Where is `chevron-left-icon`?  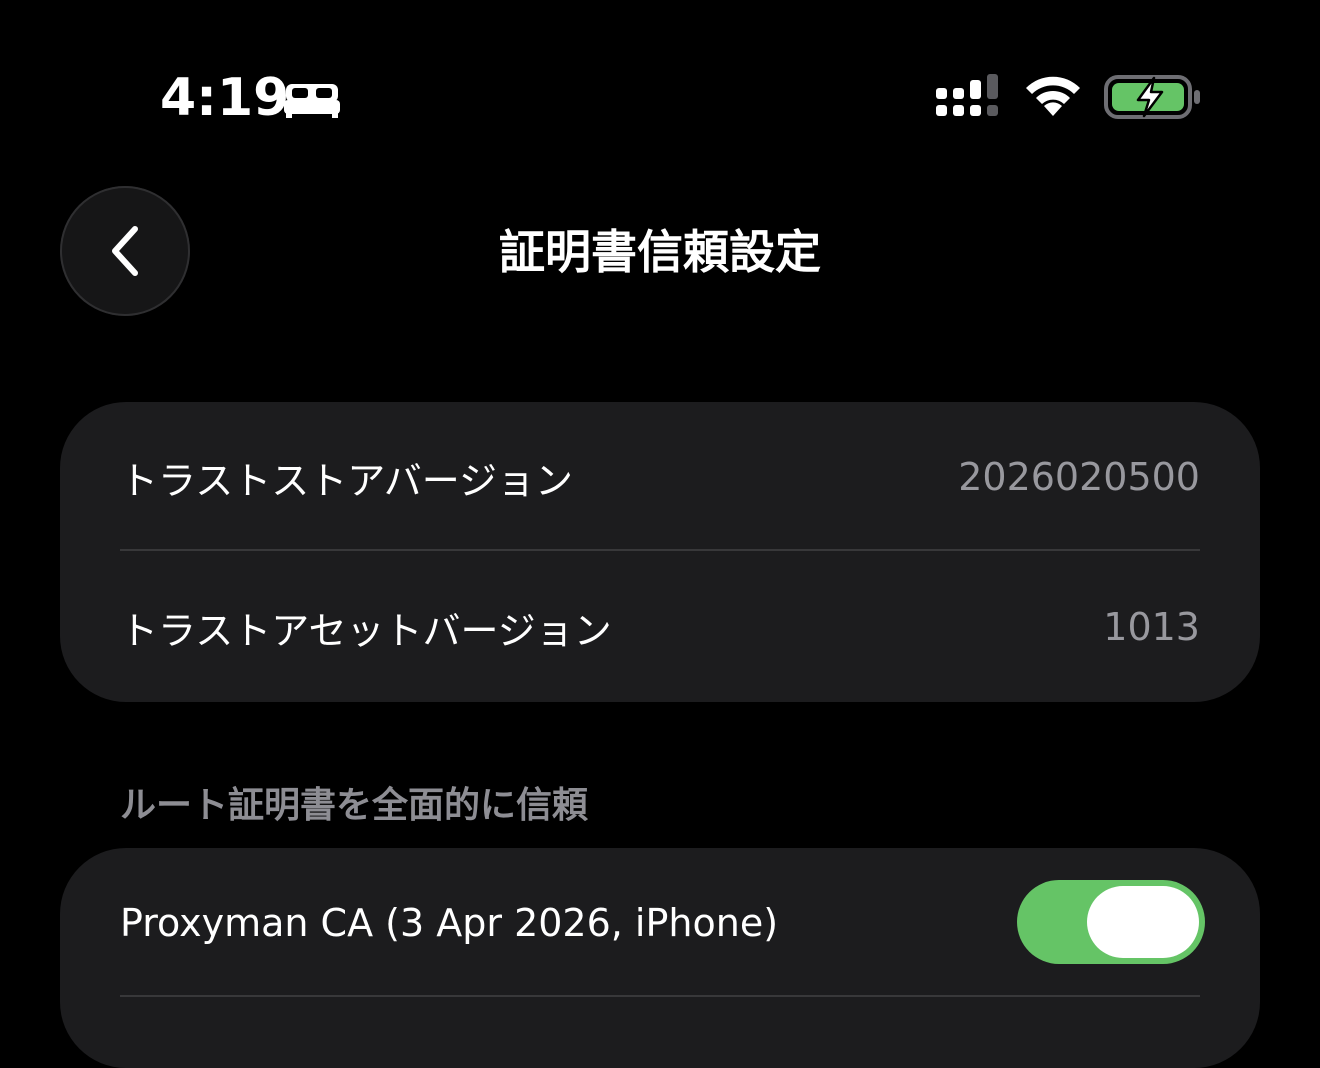
chevron-left-icon is located at coordinates (125, 251).